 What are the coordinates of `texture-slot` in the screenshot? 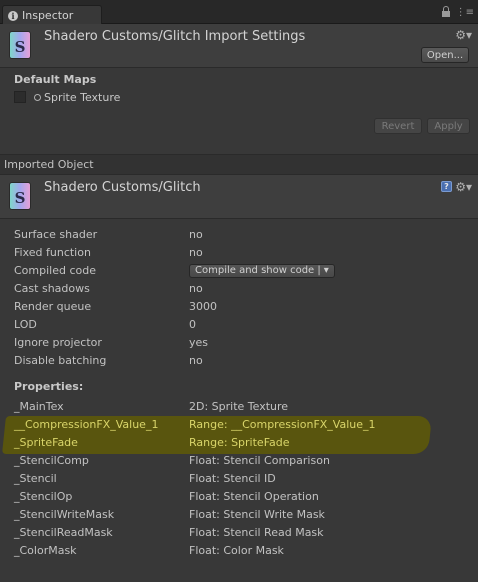 It's located at (20, 97).